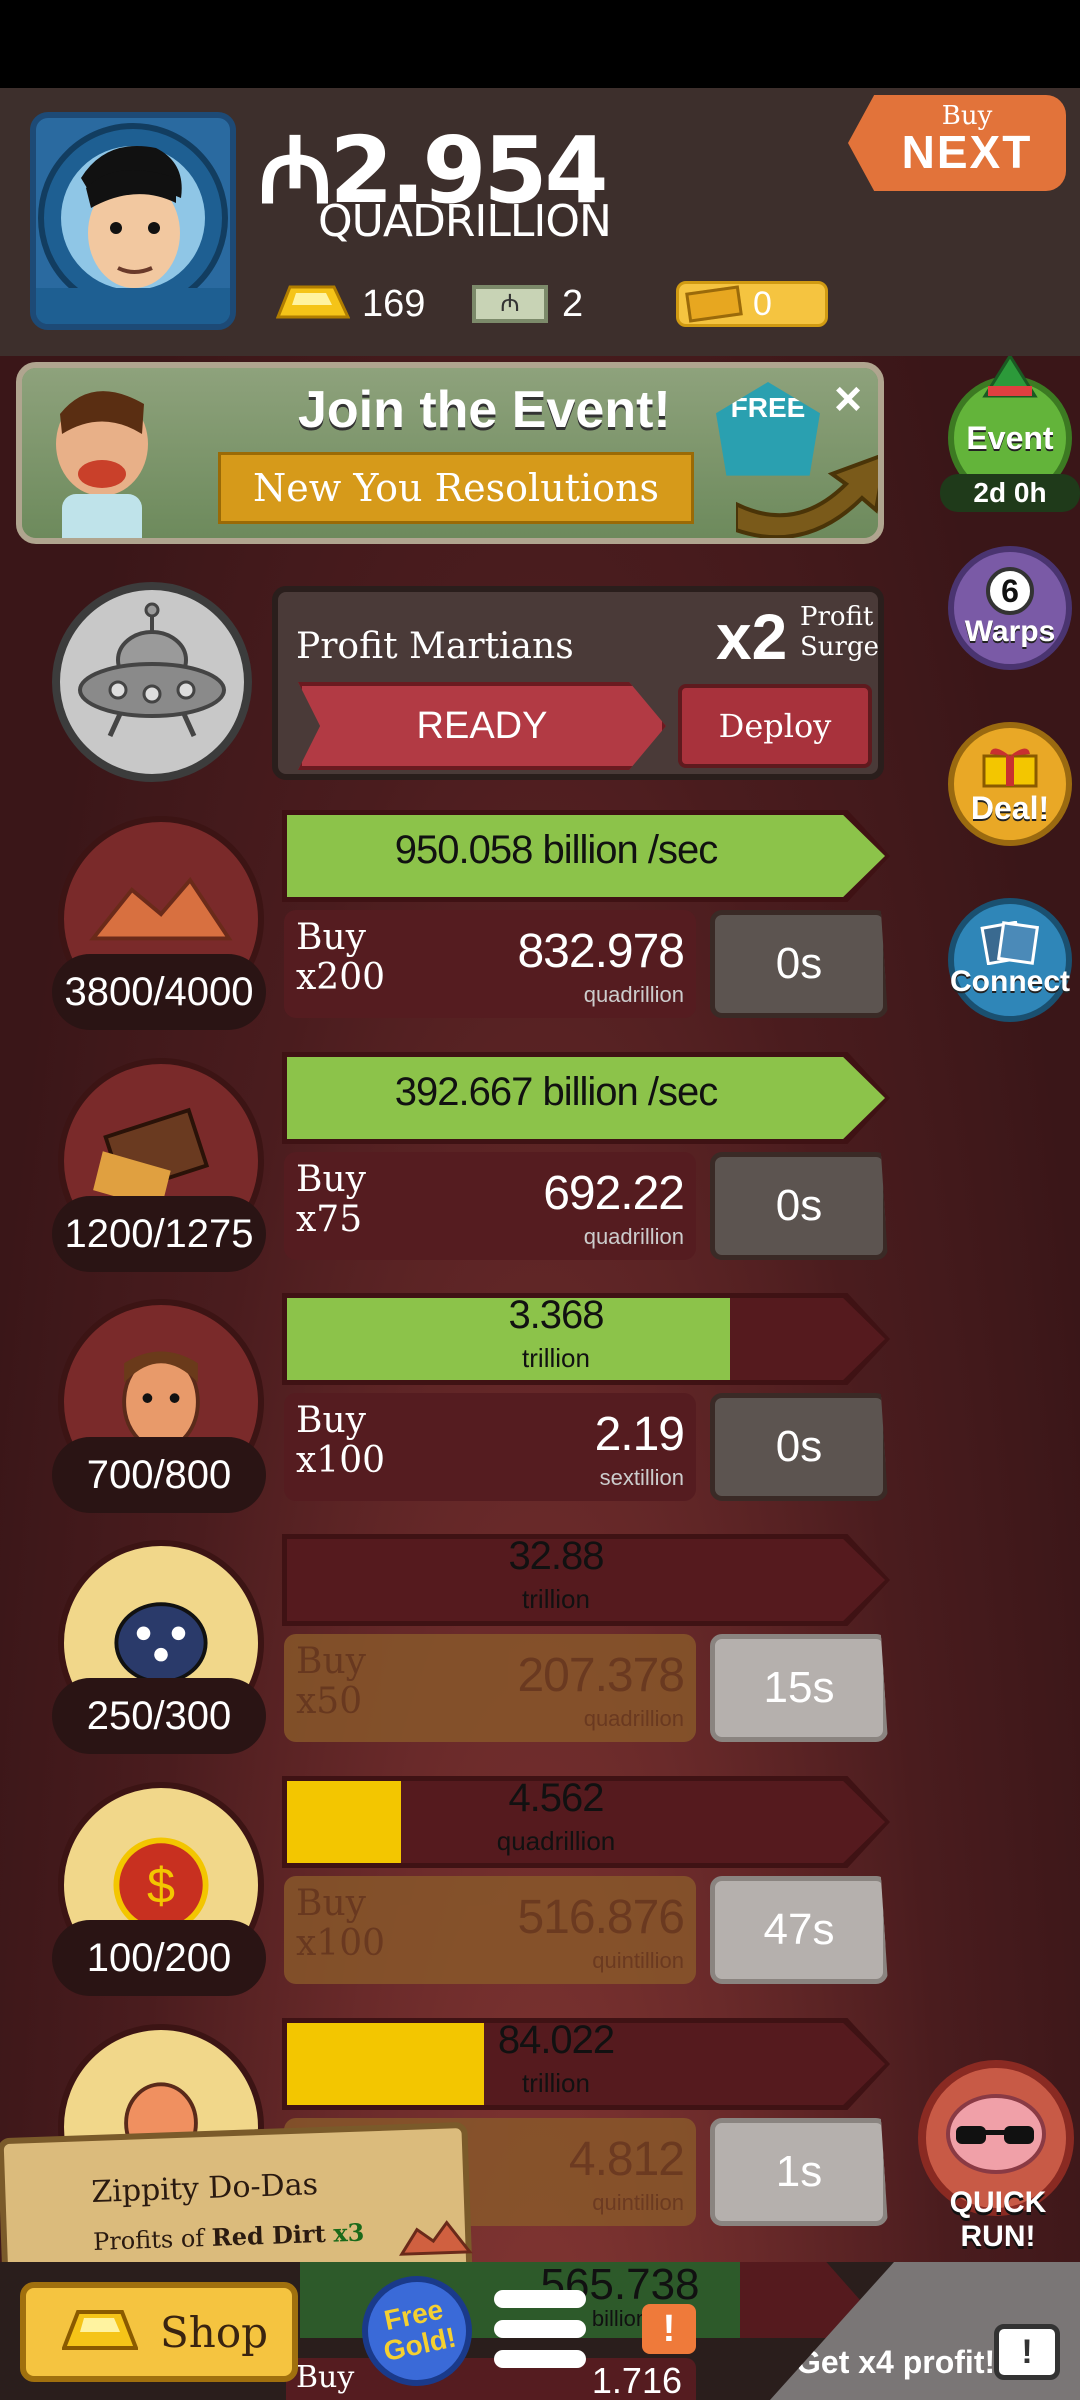 Image resolution: width=1080 pixels, height=2400 pixels. What do you see at coordinates (1010, 981) in the screenshot?
I see `connect-label: Connect` at bounding box center [1010, 981].